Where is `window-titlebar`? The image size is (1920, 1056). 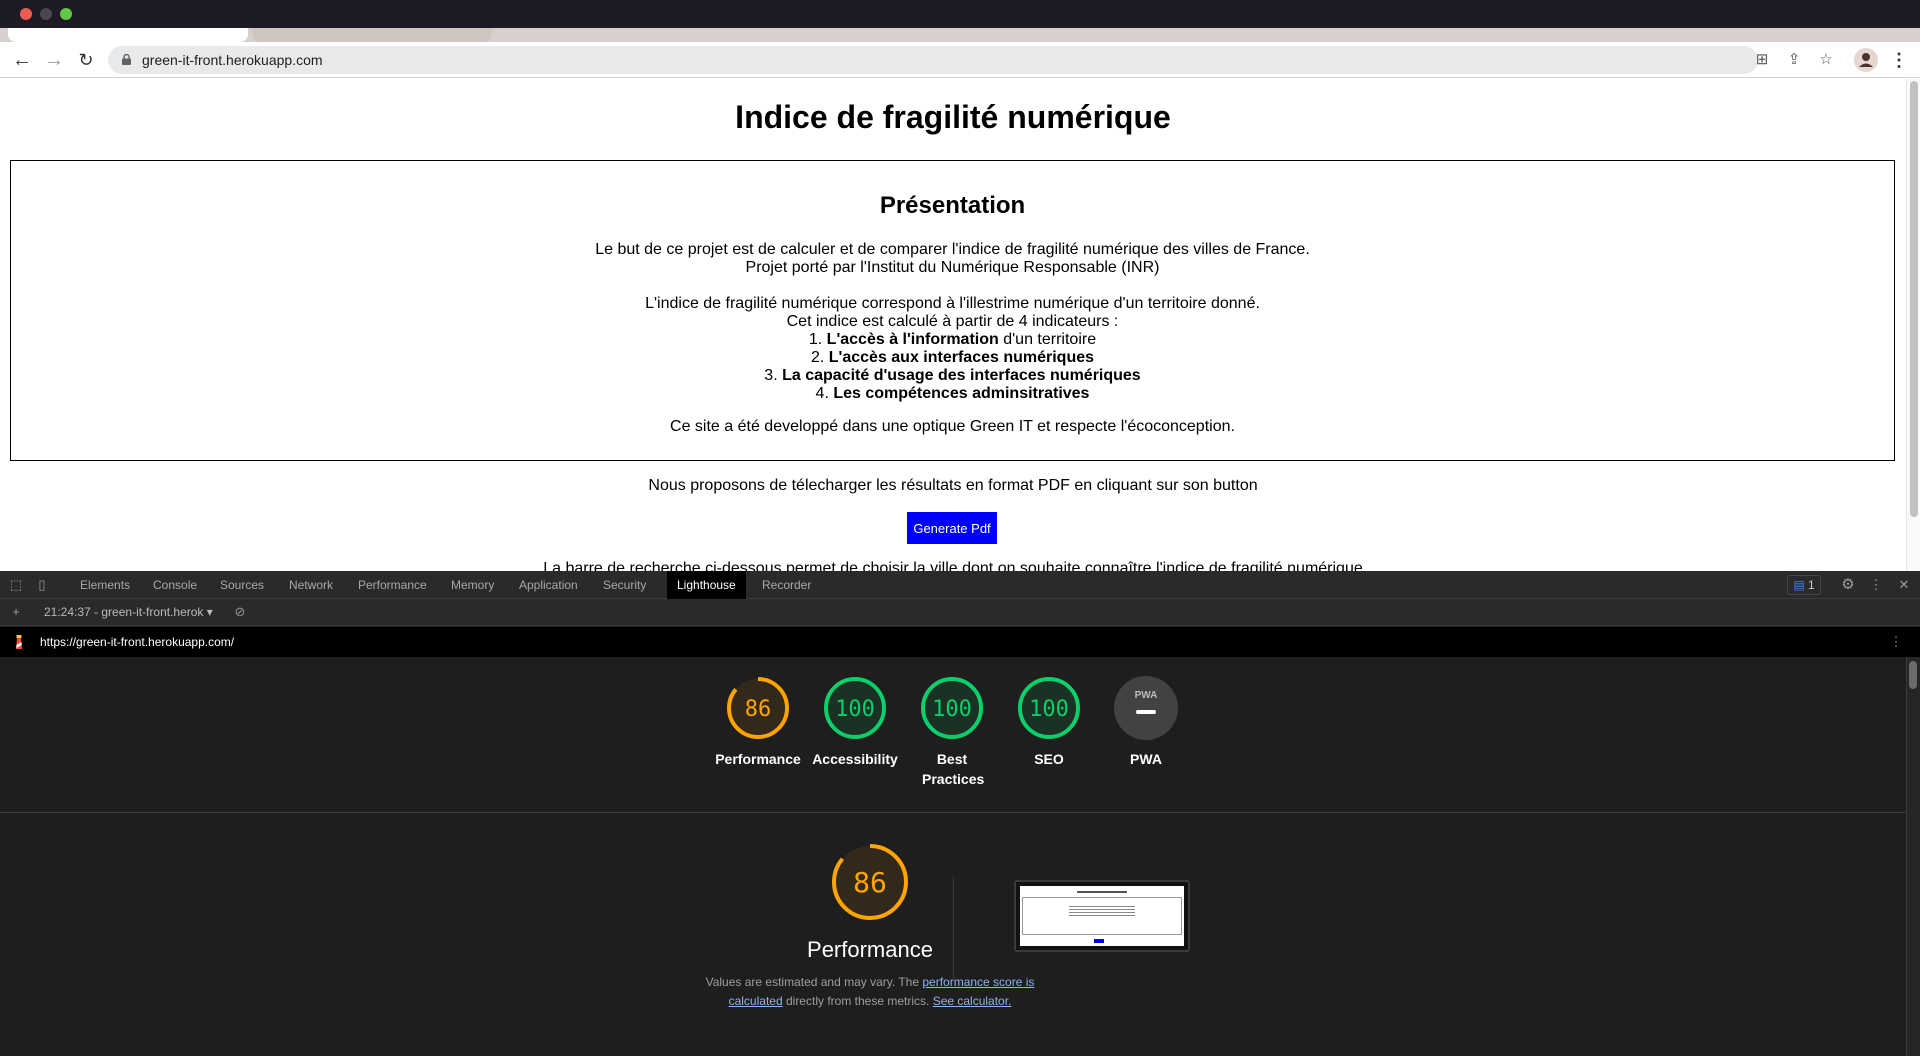
window-titlebar is located at coordinates (960, 14).